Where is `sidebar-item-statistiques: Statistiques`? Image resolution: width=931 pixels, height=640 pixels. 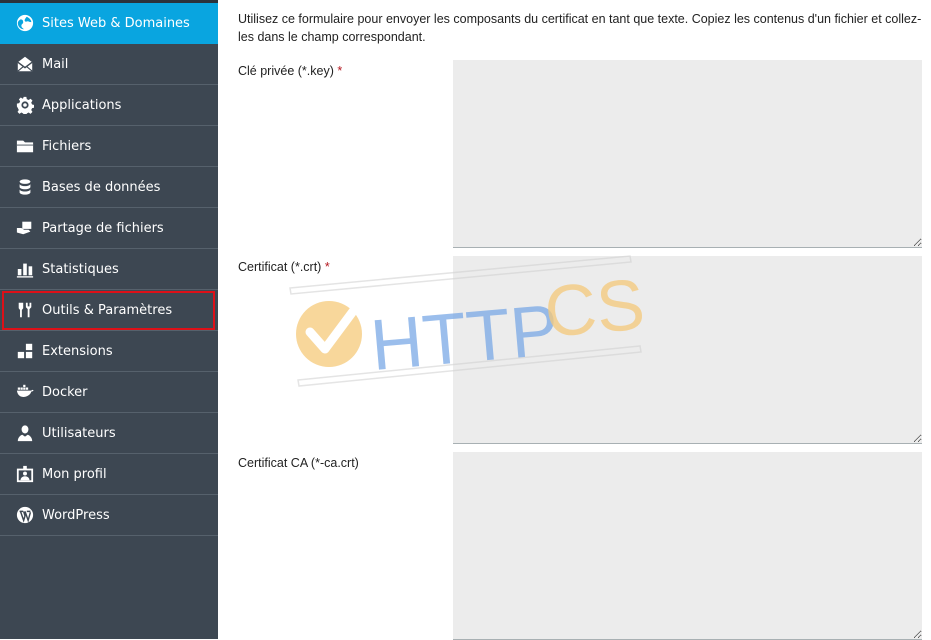
sidebar-item-statistiques: Statistiques is located at coordinates (109, 269).